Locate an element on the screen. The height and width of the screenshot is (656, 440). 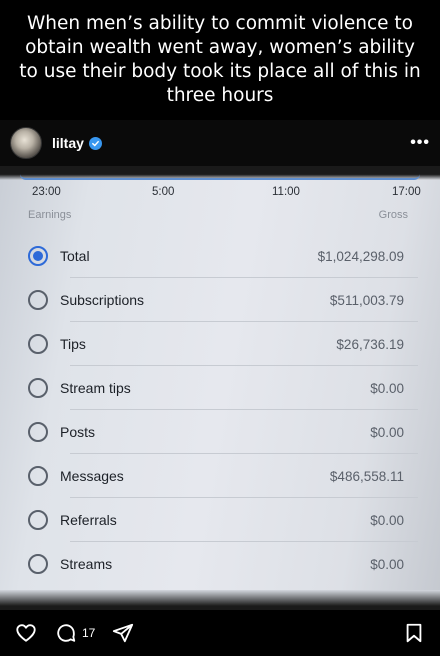
earnings-header: Earnings is located at coordinates (50, 215).